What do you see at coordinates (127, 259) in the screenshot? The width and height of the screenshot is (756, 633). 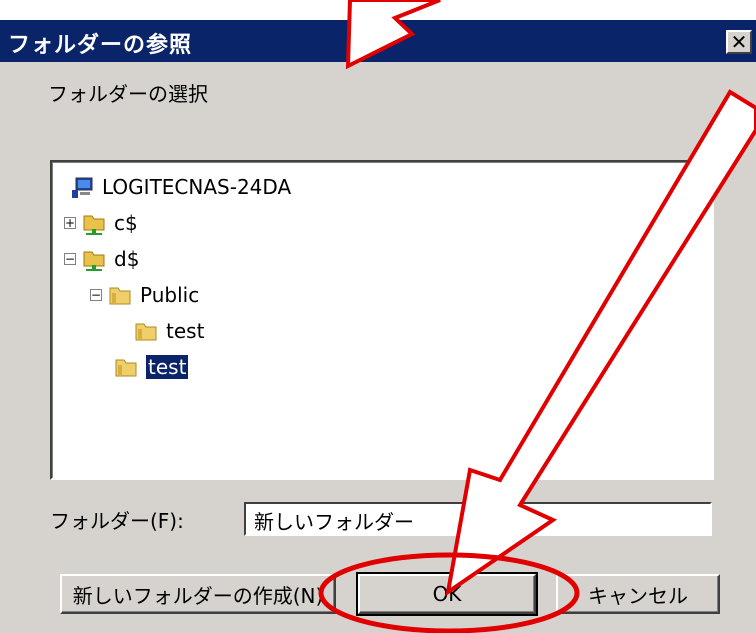 I see `tree-item-label: d$` at bounding box center [127, 259].